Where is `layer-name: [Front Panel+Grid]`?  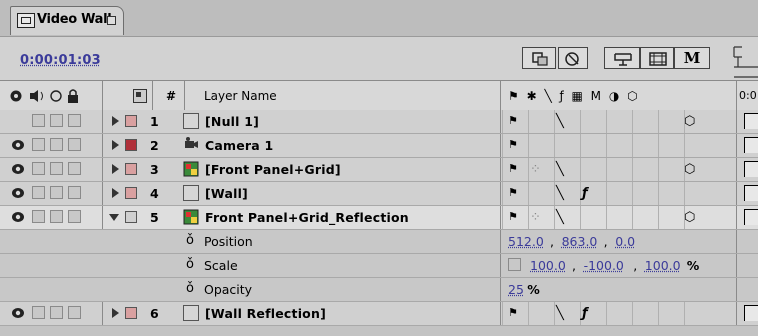 layer-name: [Front Panel+Grid] is located at coordinates (273, 169).